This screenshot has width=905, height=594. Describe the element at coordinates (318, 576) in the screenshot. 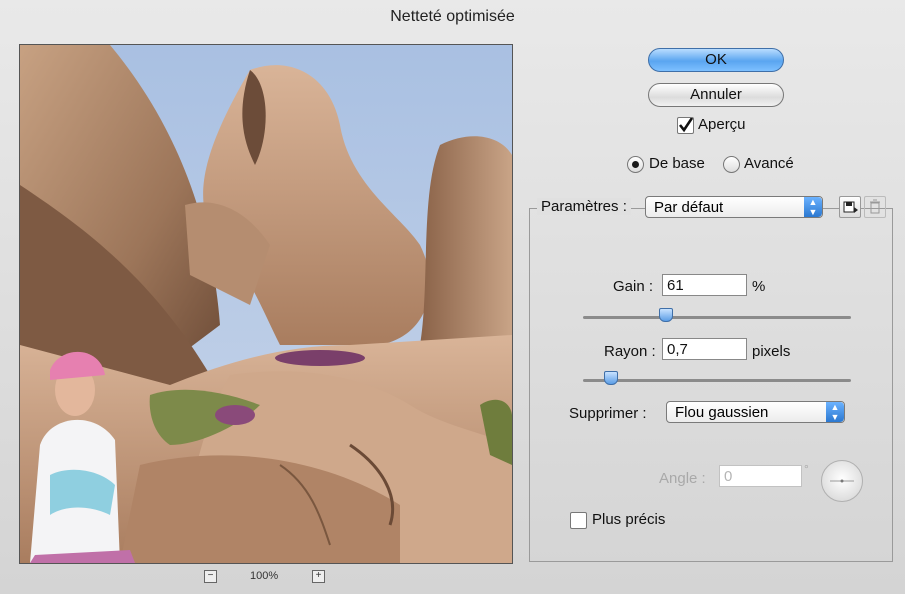

I see `zoom-in-button: +` at that location.